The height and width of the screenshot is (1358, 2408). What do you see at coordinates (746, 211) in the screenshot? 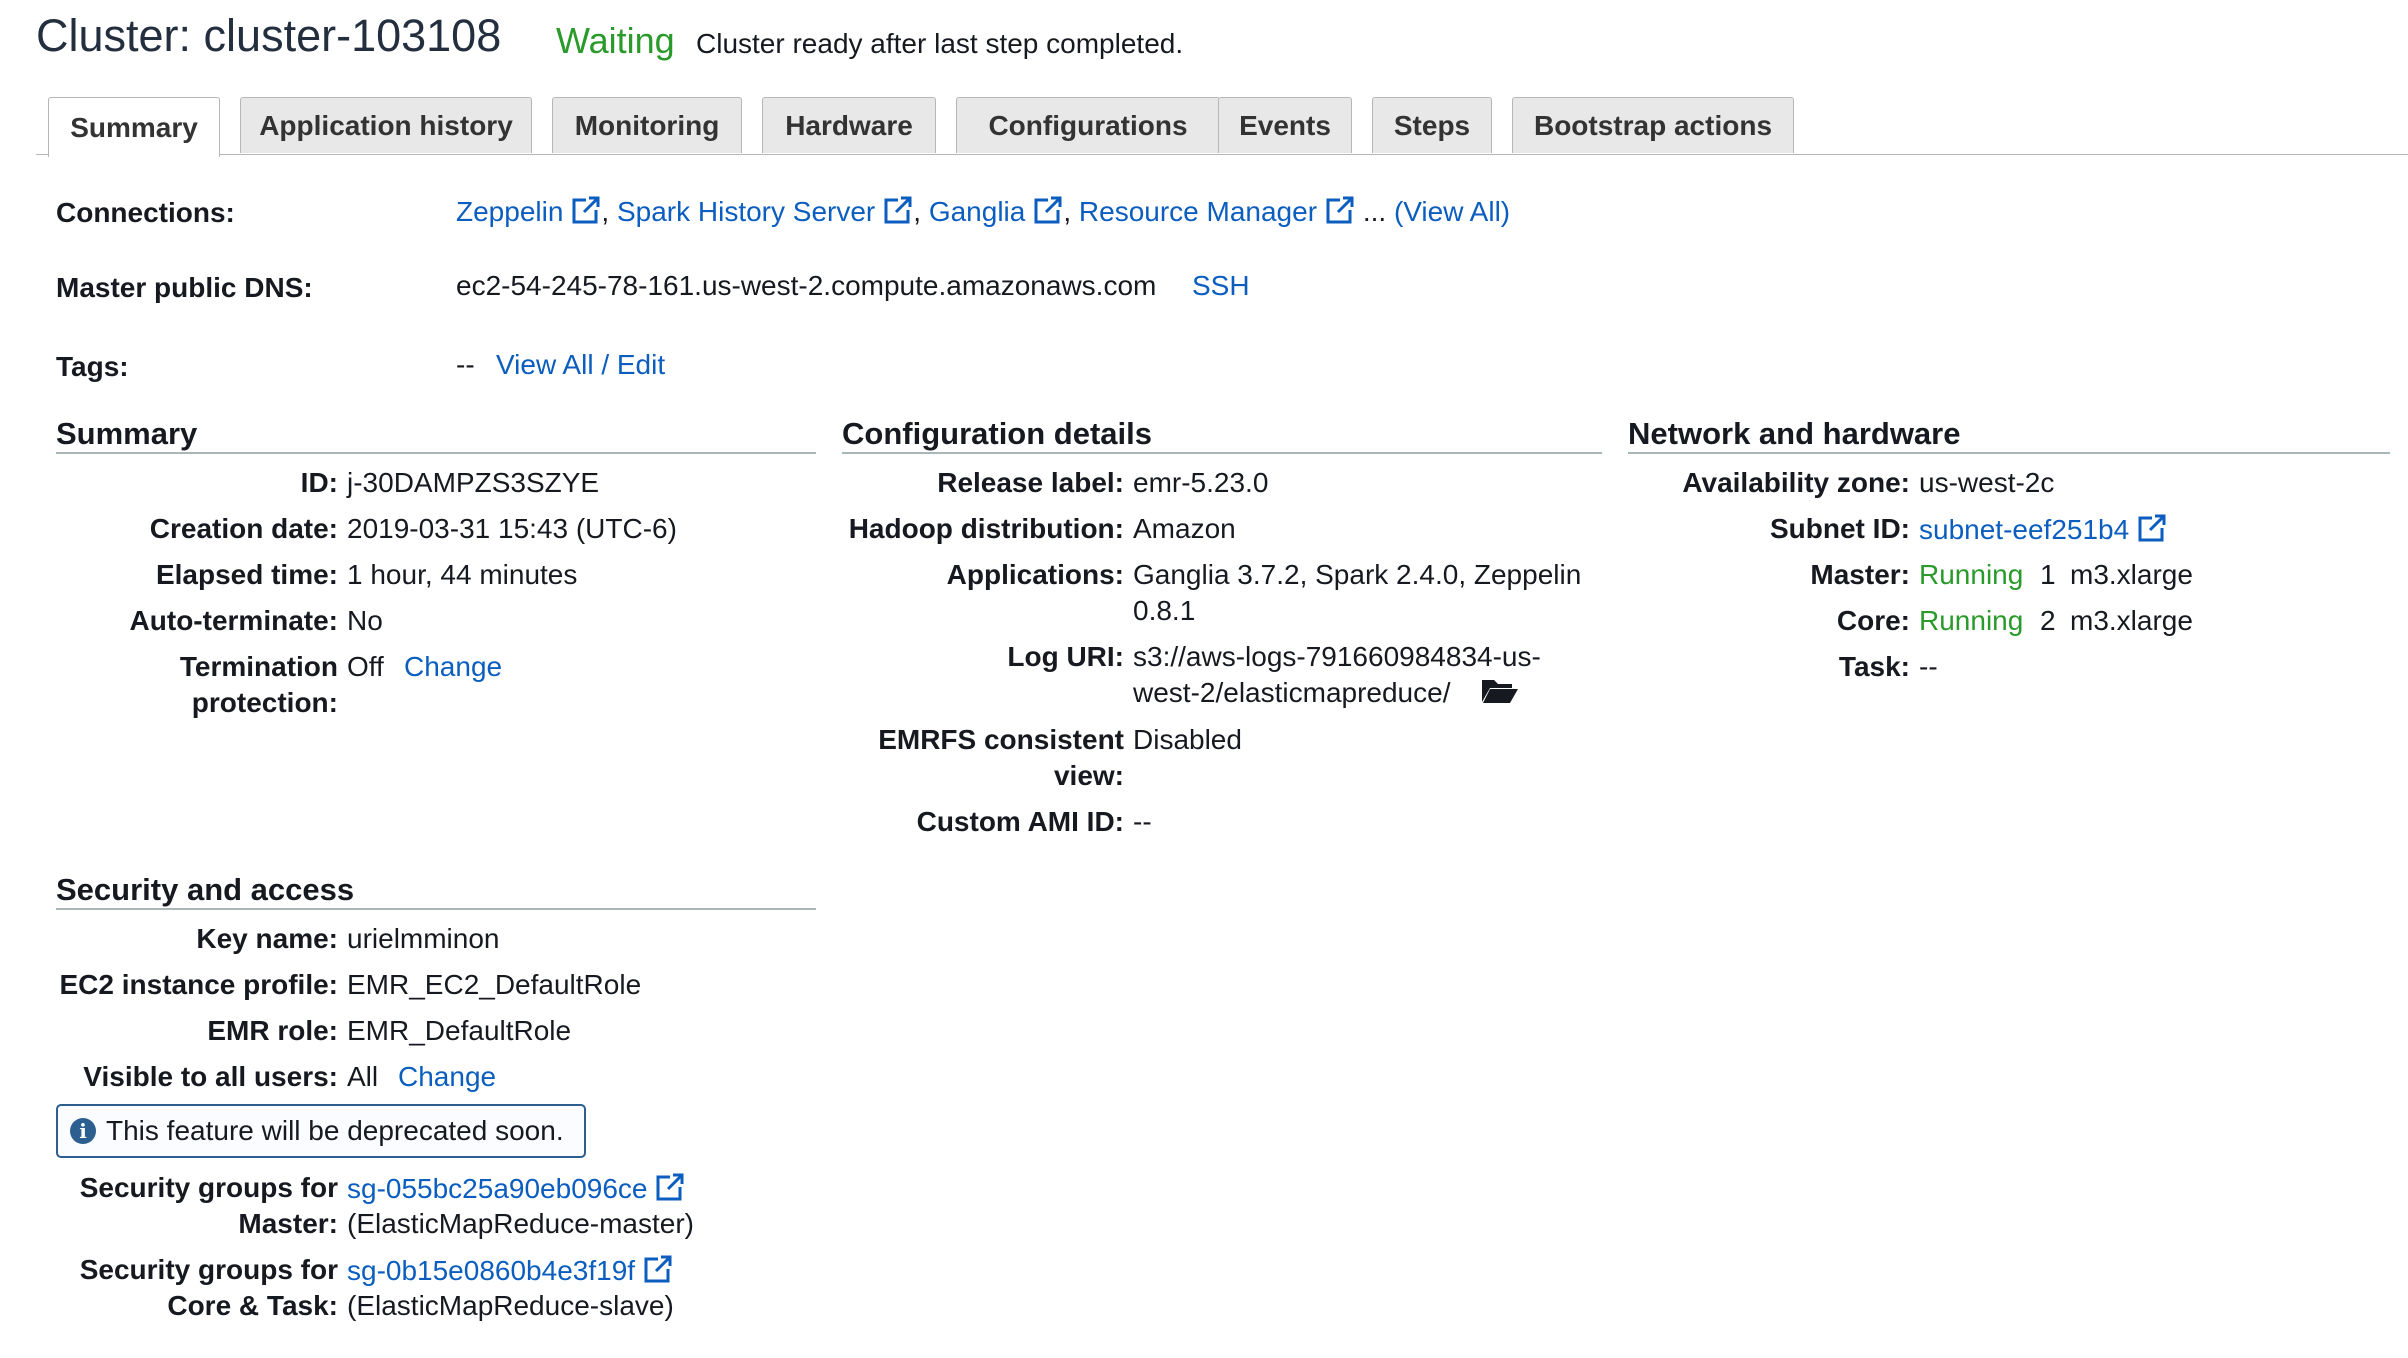
I see `connection-spark-history-server: Spark History Server` at bounding box center [746, 211].